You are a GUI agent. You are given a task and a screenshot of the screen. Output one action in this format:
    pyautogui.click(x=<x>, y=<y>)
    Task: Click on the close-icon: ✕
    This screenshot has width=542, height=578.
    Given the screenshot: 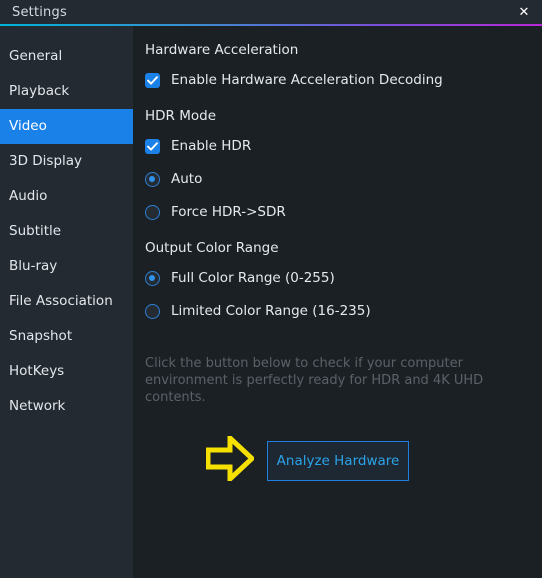 What is the action you would take?
    pyautogui.click(x=524, y=12)
    